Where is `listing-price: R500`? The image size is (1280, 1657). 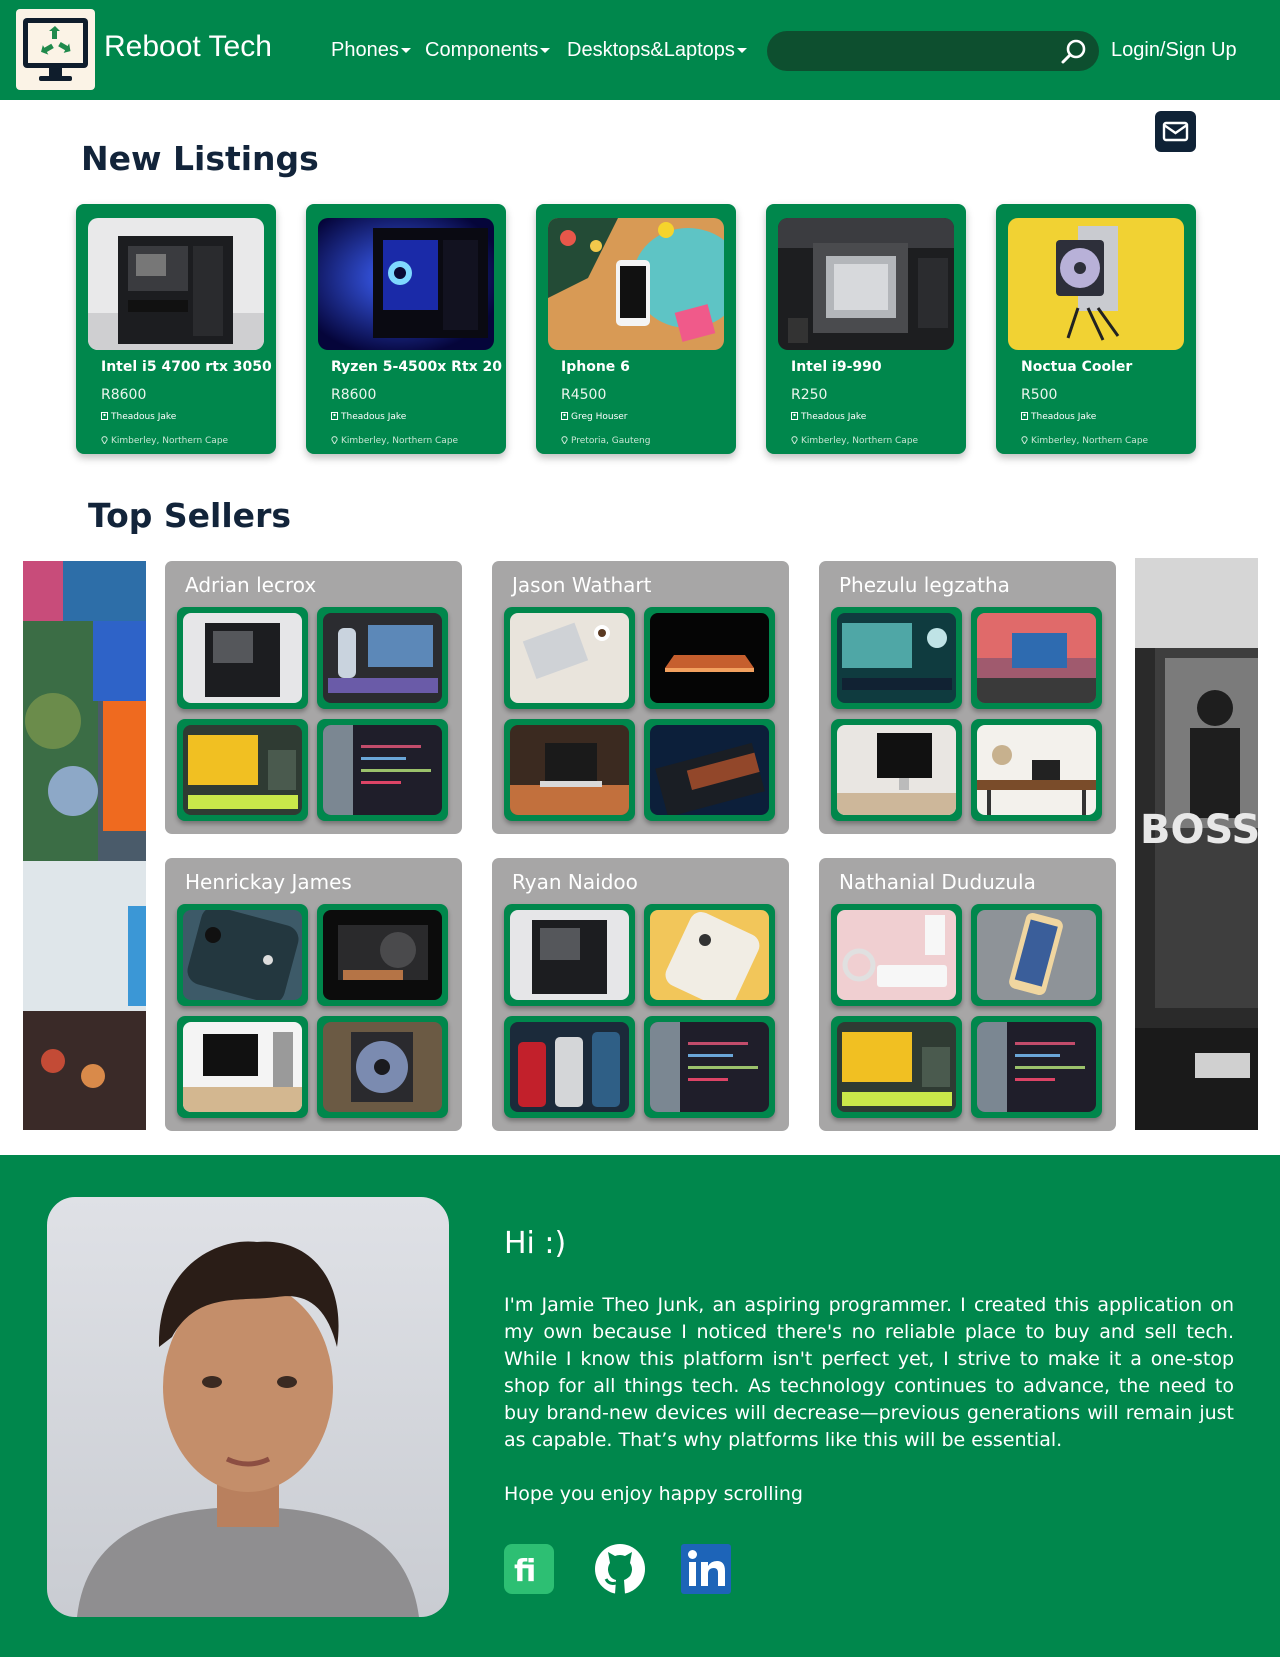 listing-price: R500 is located at coordinates (1039, 395).